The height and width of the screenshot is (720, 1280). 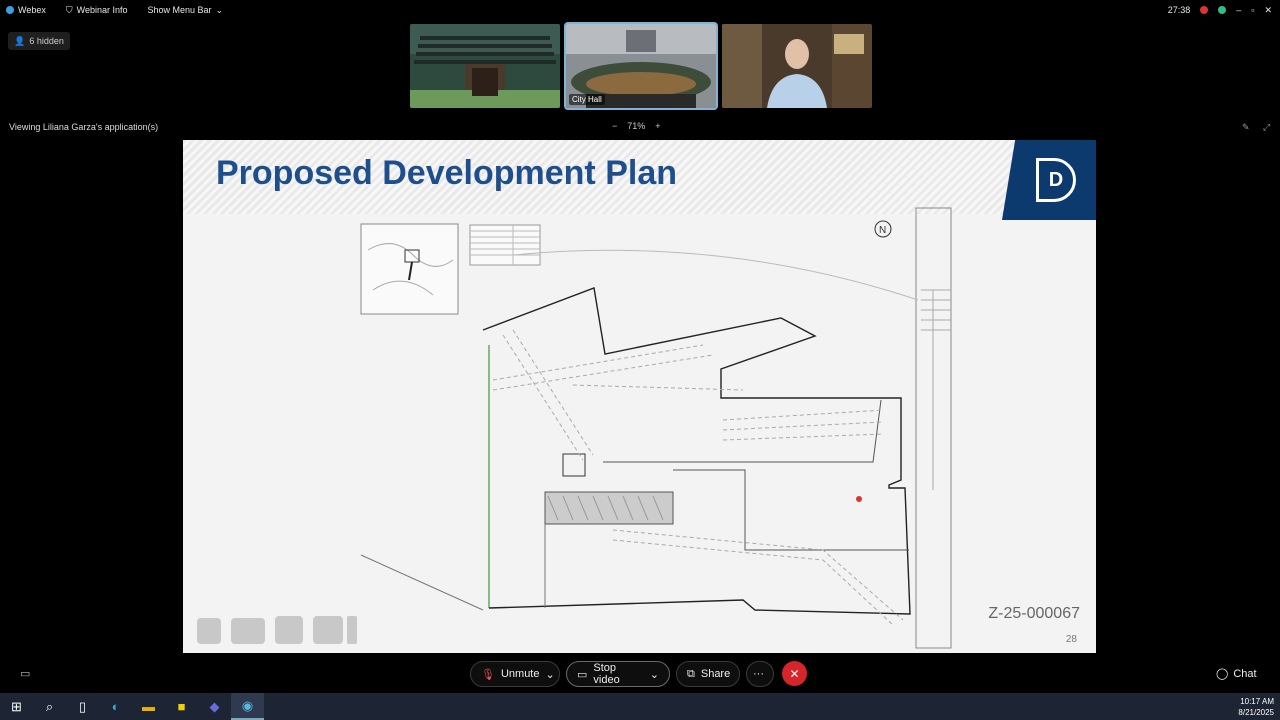 What do you see at coordinates (10, 10) in the screenshot?
I see `webex-logo-icon` at bounding box center [10, 10].